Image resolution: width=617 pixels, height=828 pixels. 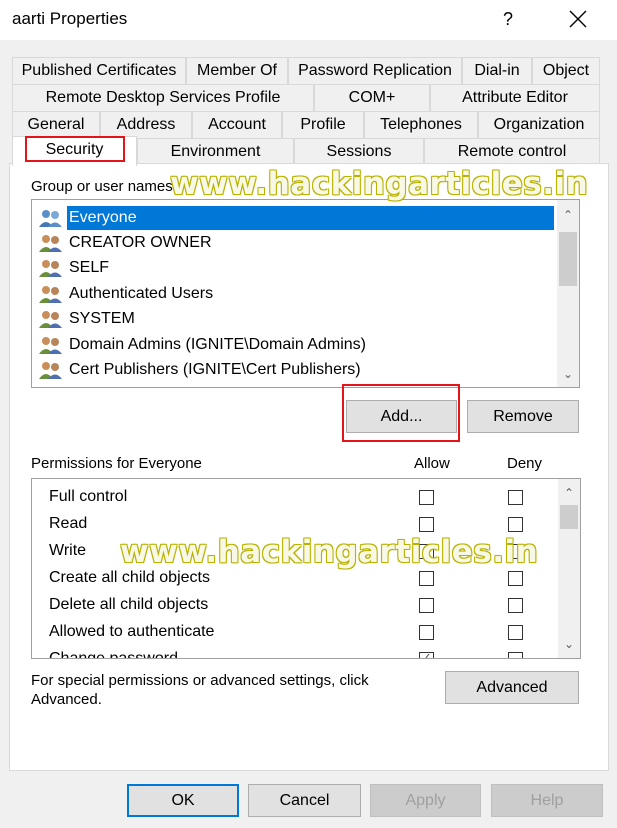 I want to click on tab-organization: Organization, so click(x=539, y=124).